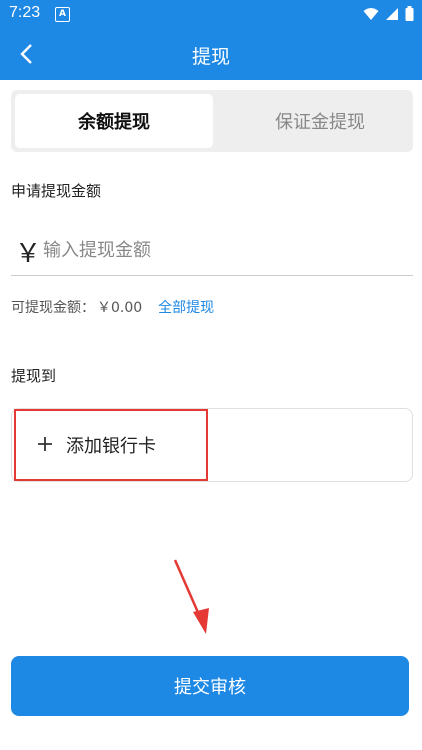 The width and height of the screenshot is (422, 750). I want to click on signal-icon, so click(392, 15).